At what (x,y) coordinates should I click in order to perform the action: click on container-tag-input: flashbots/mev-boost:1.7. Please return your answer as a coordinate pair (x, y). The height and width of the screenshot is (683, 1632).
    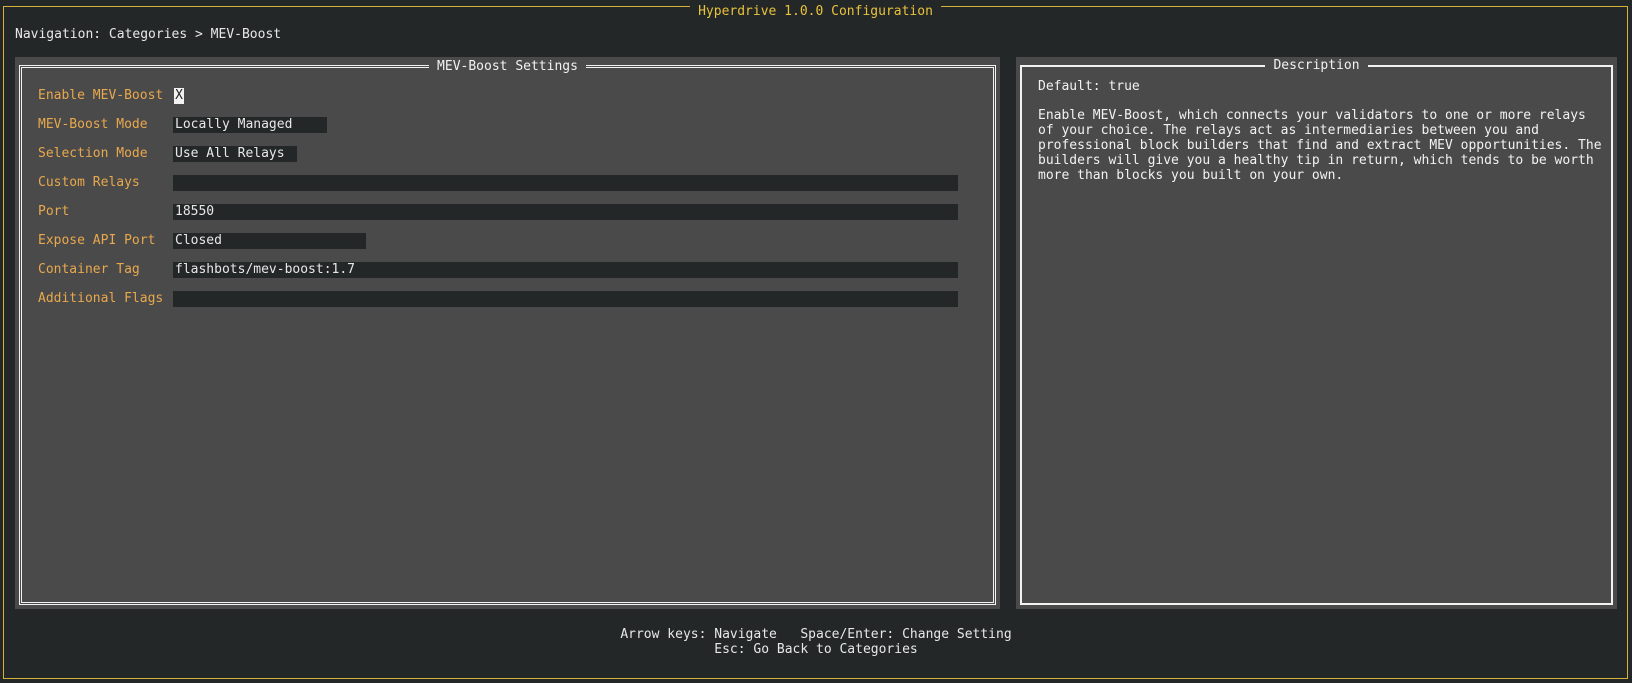
    Looking at the image, I should click on (565, 270).